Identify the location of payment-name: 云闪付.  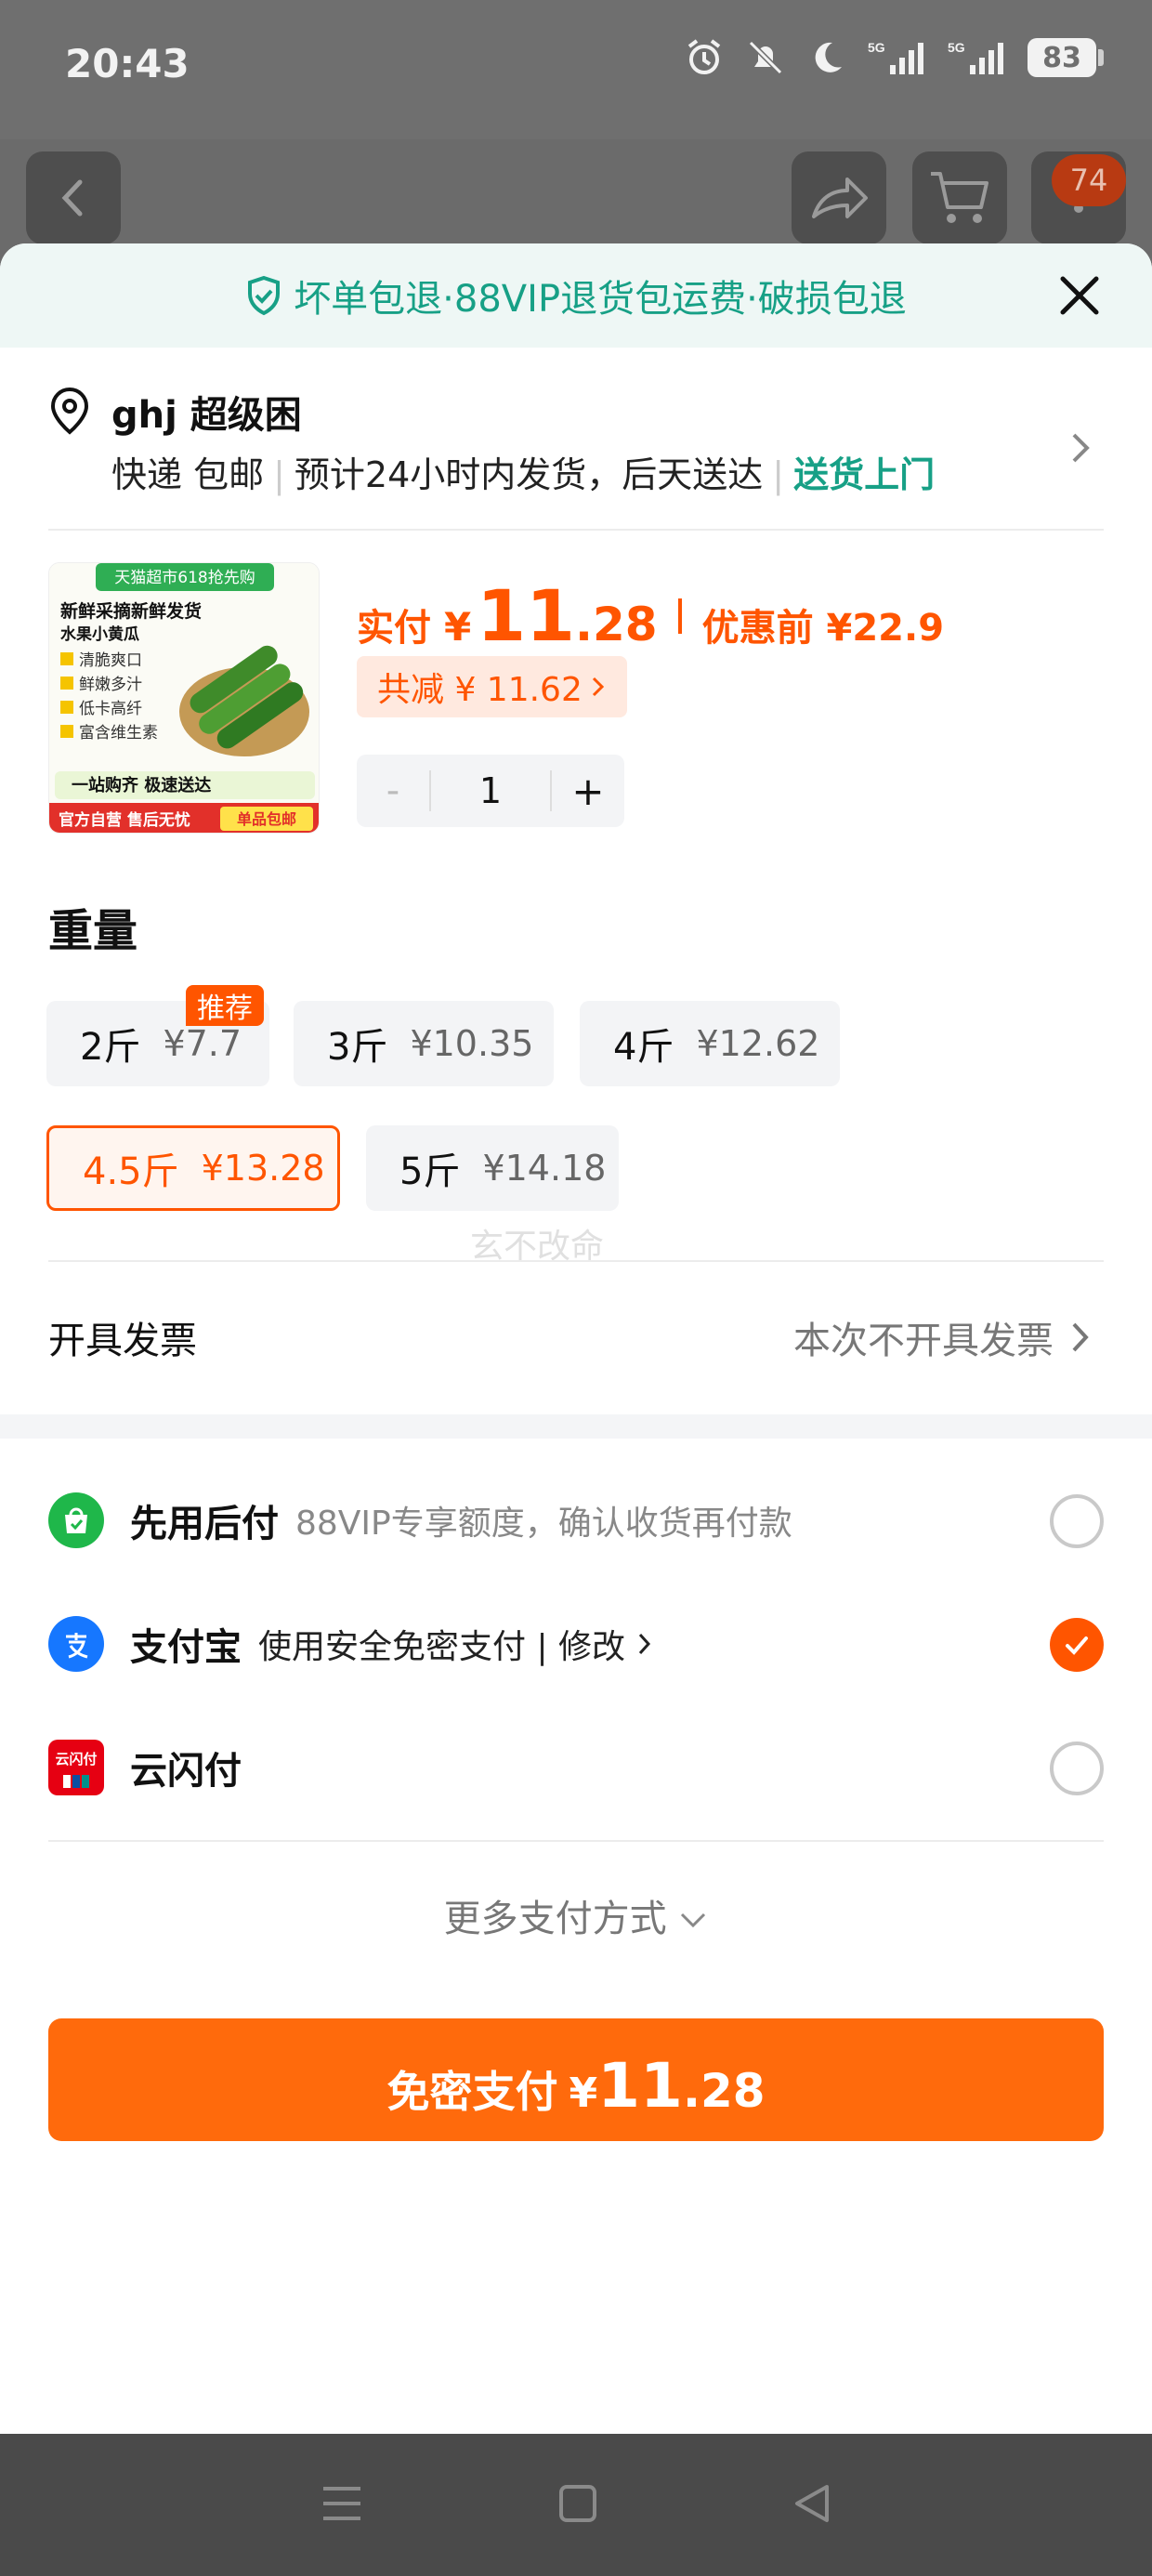
(186, 1771).